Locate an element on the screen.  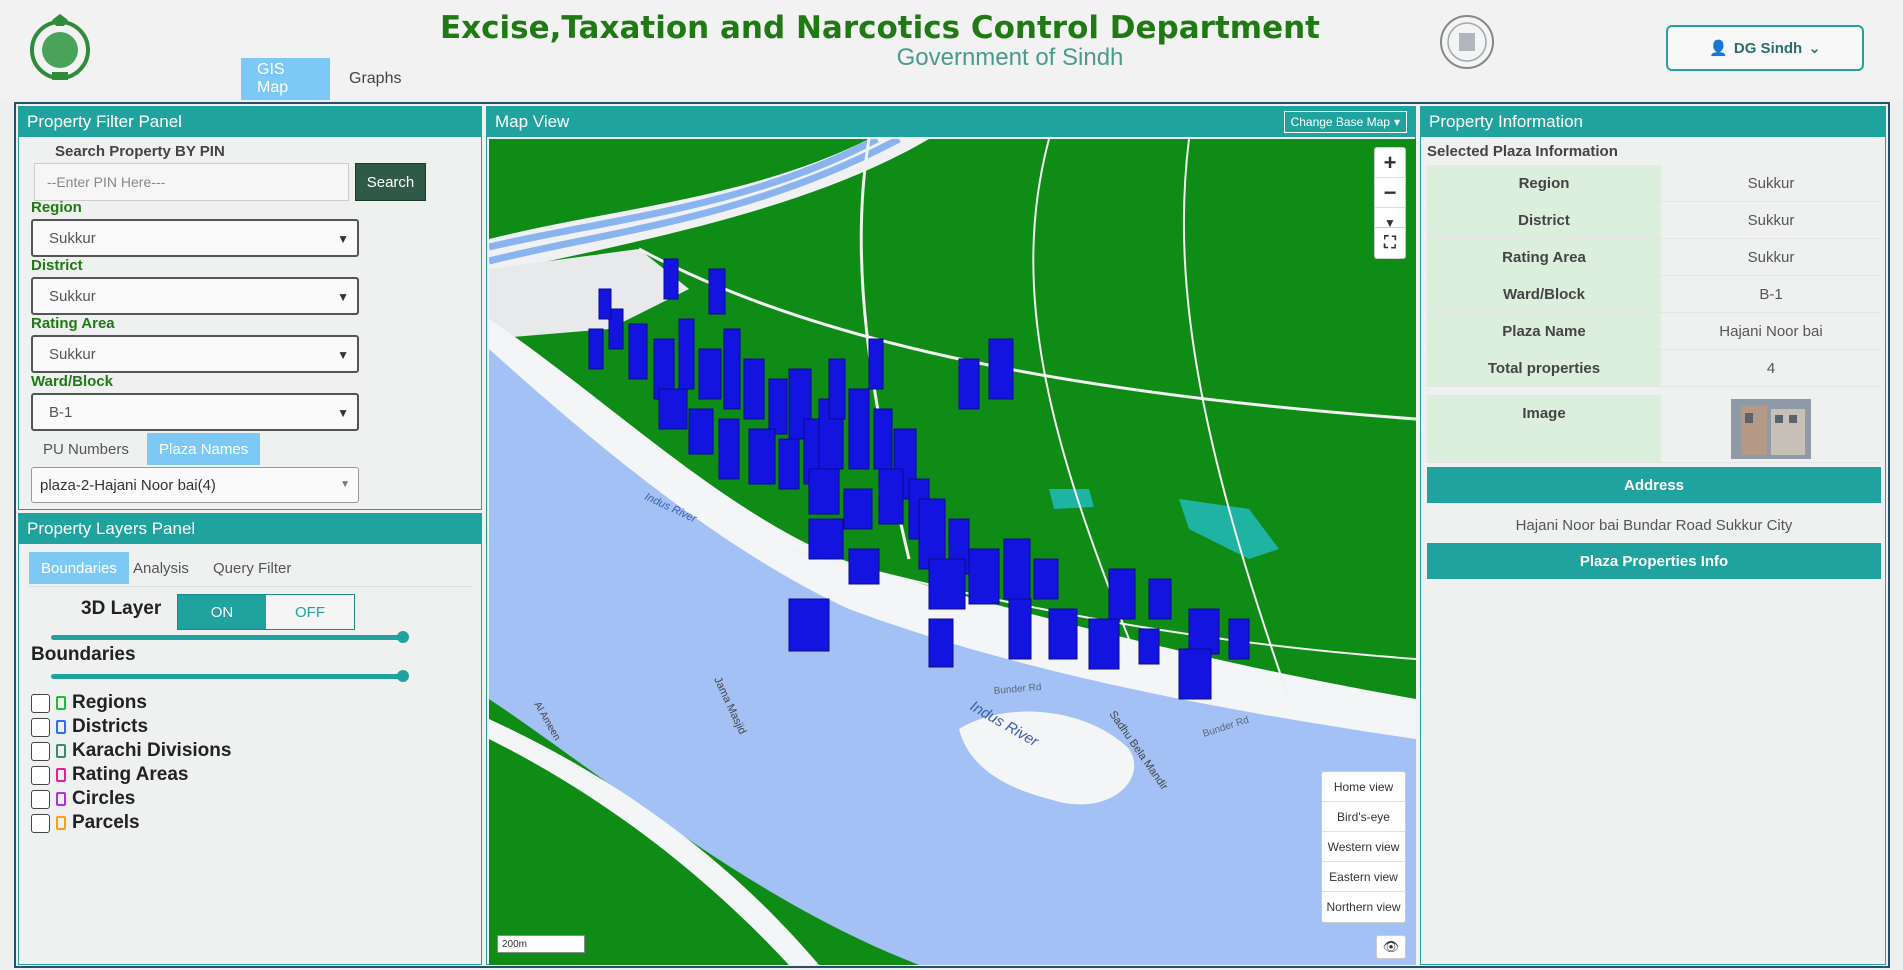
tab-query-filter: Query Filter is located at coordinates (252, 568).